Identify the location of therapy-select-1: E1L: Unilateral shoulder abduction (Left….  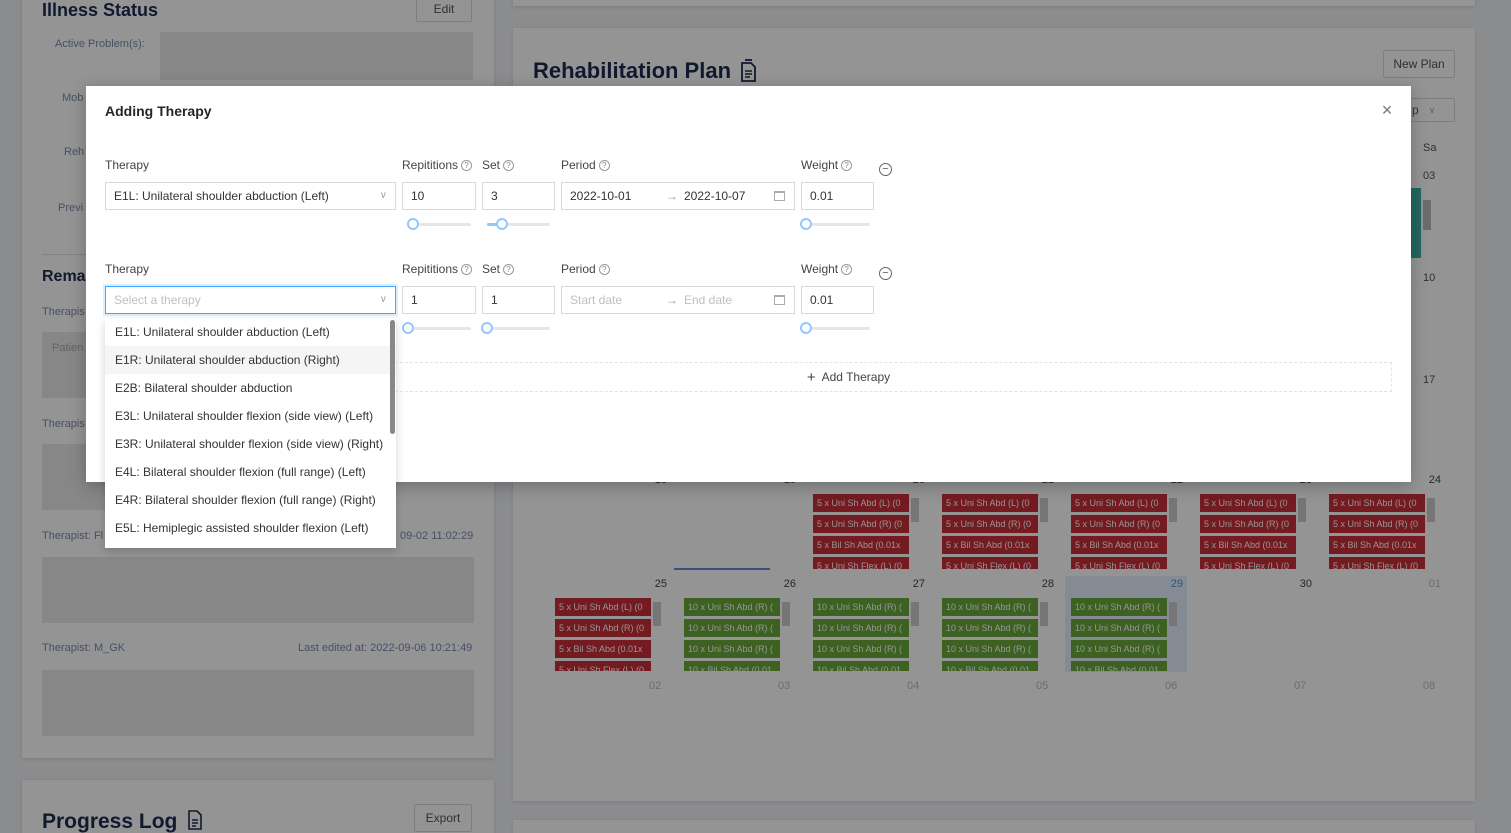
(250, 196).